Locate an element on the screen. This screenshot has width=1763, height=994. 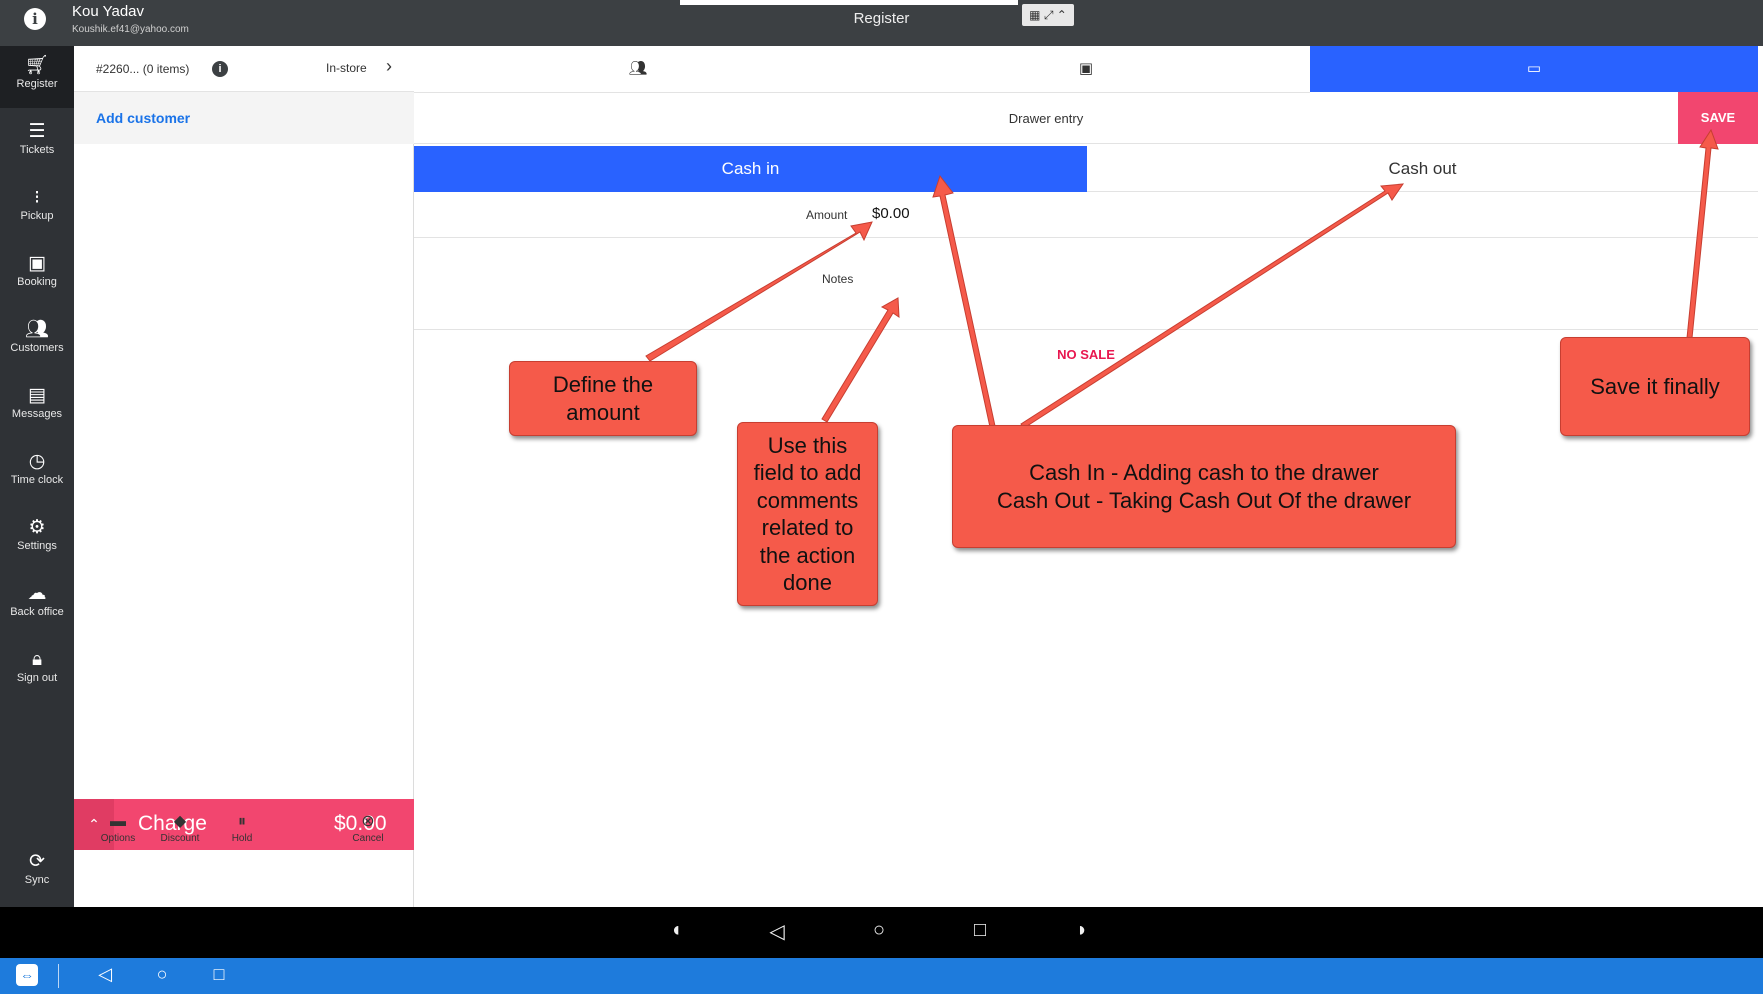
action-label: Hold is located at coordinates (242, 838).